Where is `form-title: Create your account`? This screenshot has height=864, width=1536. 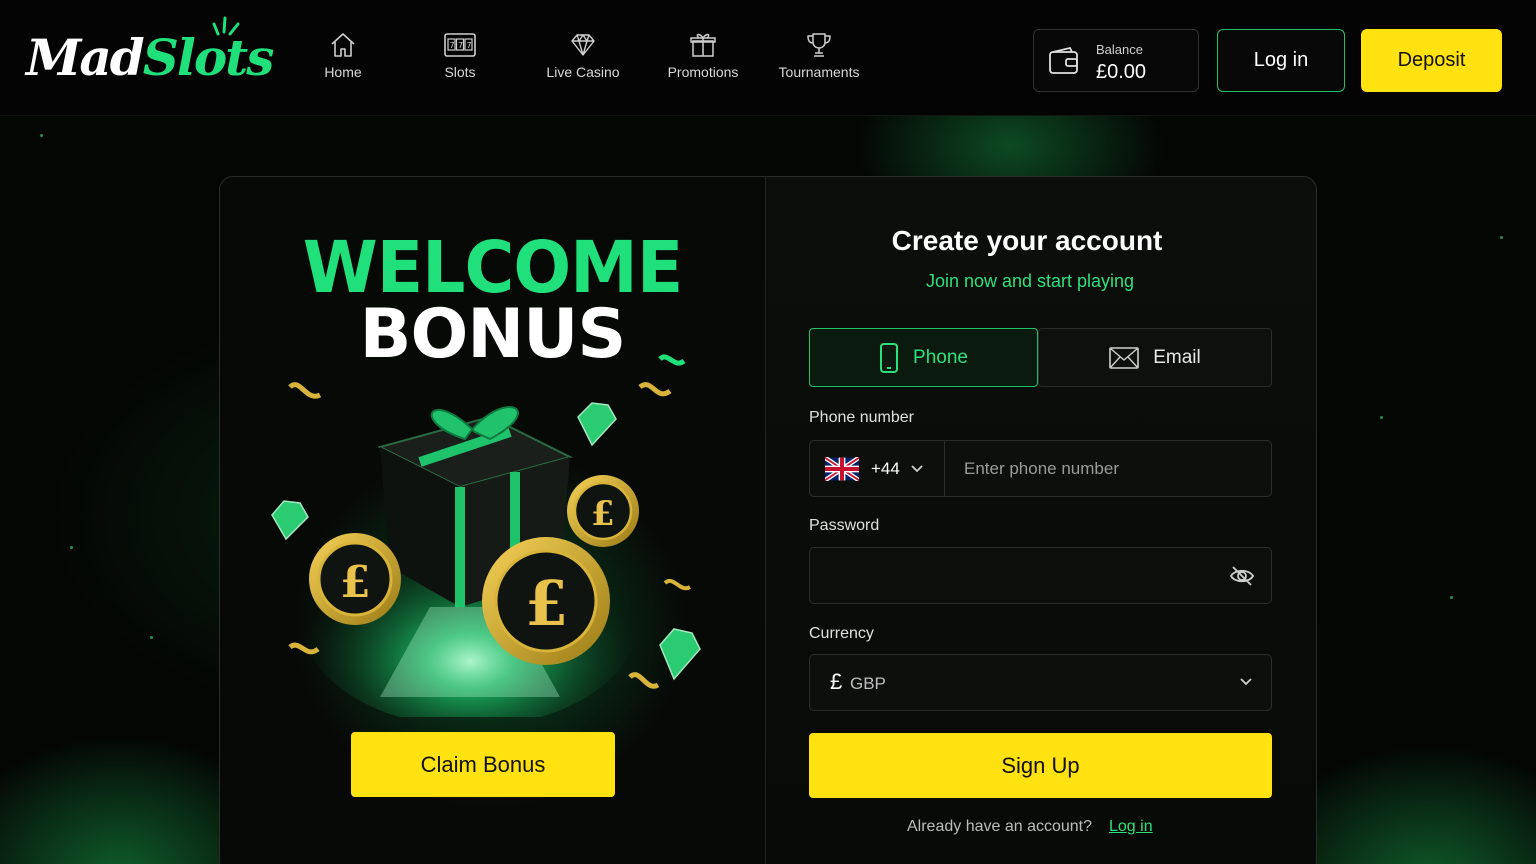 form-title: Create your account is located at coordinates (1027, 240).